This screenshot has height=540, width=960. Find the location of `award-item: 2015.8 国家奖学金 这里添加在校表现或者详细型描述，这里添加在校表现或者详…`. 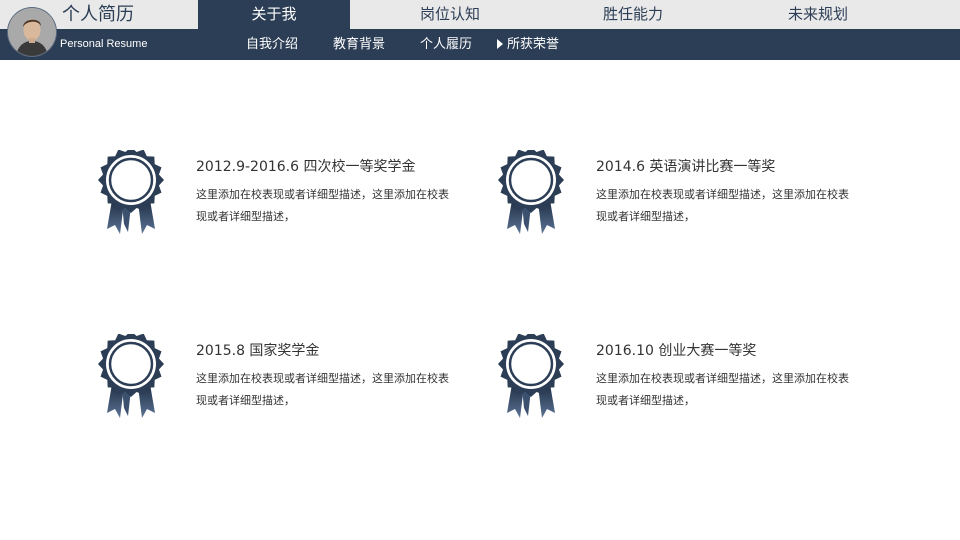

award-item: 2015.8 国家奖学金 这里添加在校表现或者详细型描述，这里添加在校表现或者详… is located at coordinates (288, 384).